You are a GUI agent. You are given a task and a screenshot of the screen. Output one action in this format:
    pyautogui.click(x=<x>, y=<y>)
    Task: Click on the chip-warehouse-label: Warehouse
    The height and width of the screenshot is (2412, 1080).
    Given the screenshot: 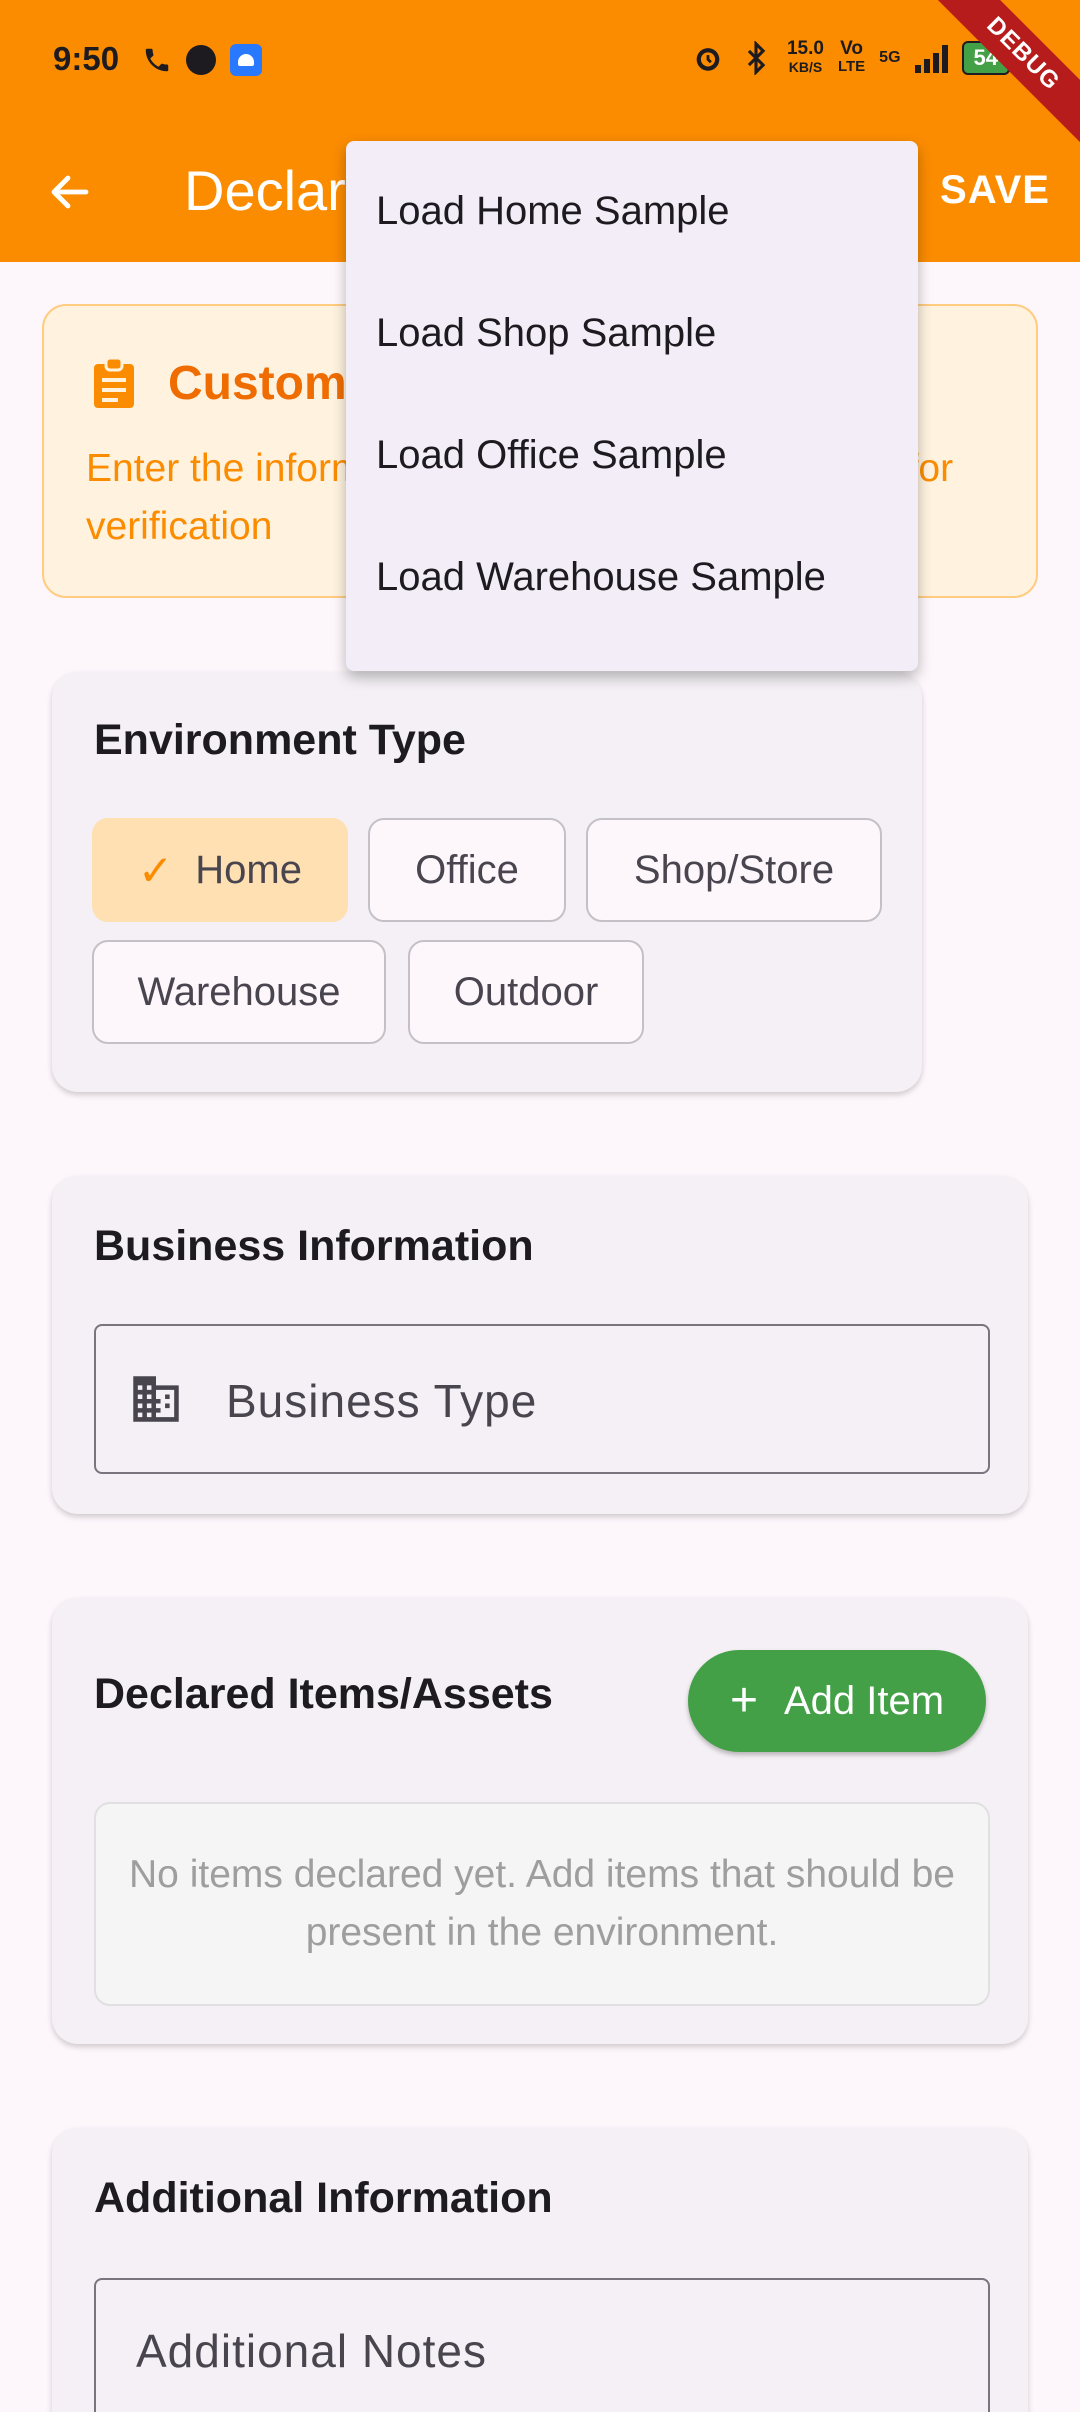 What is the action you would take?
    pyautogui.click(x=239, y=991)
    